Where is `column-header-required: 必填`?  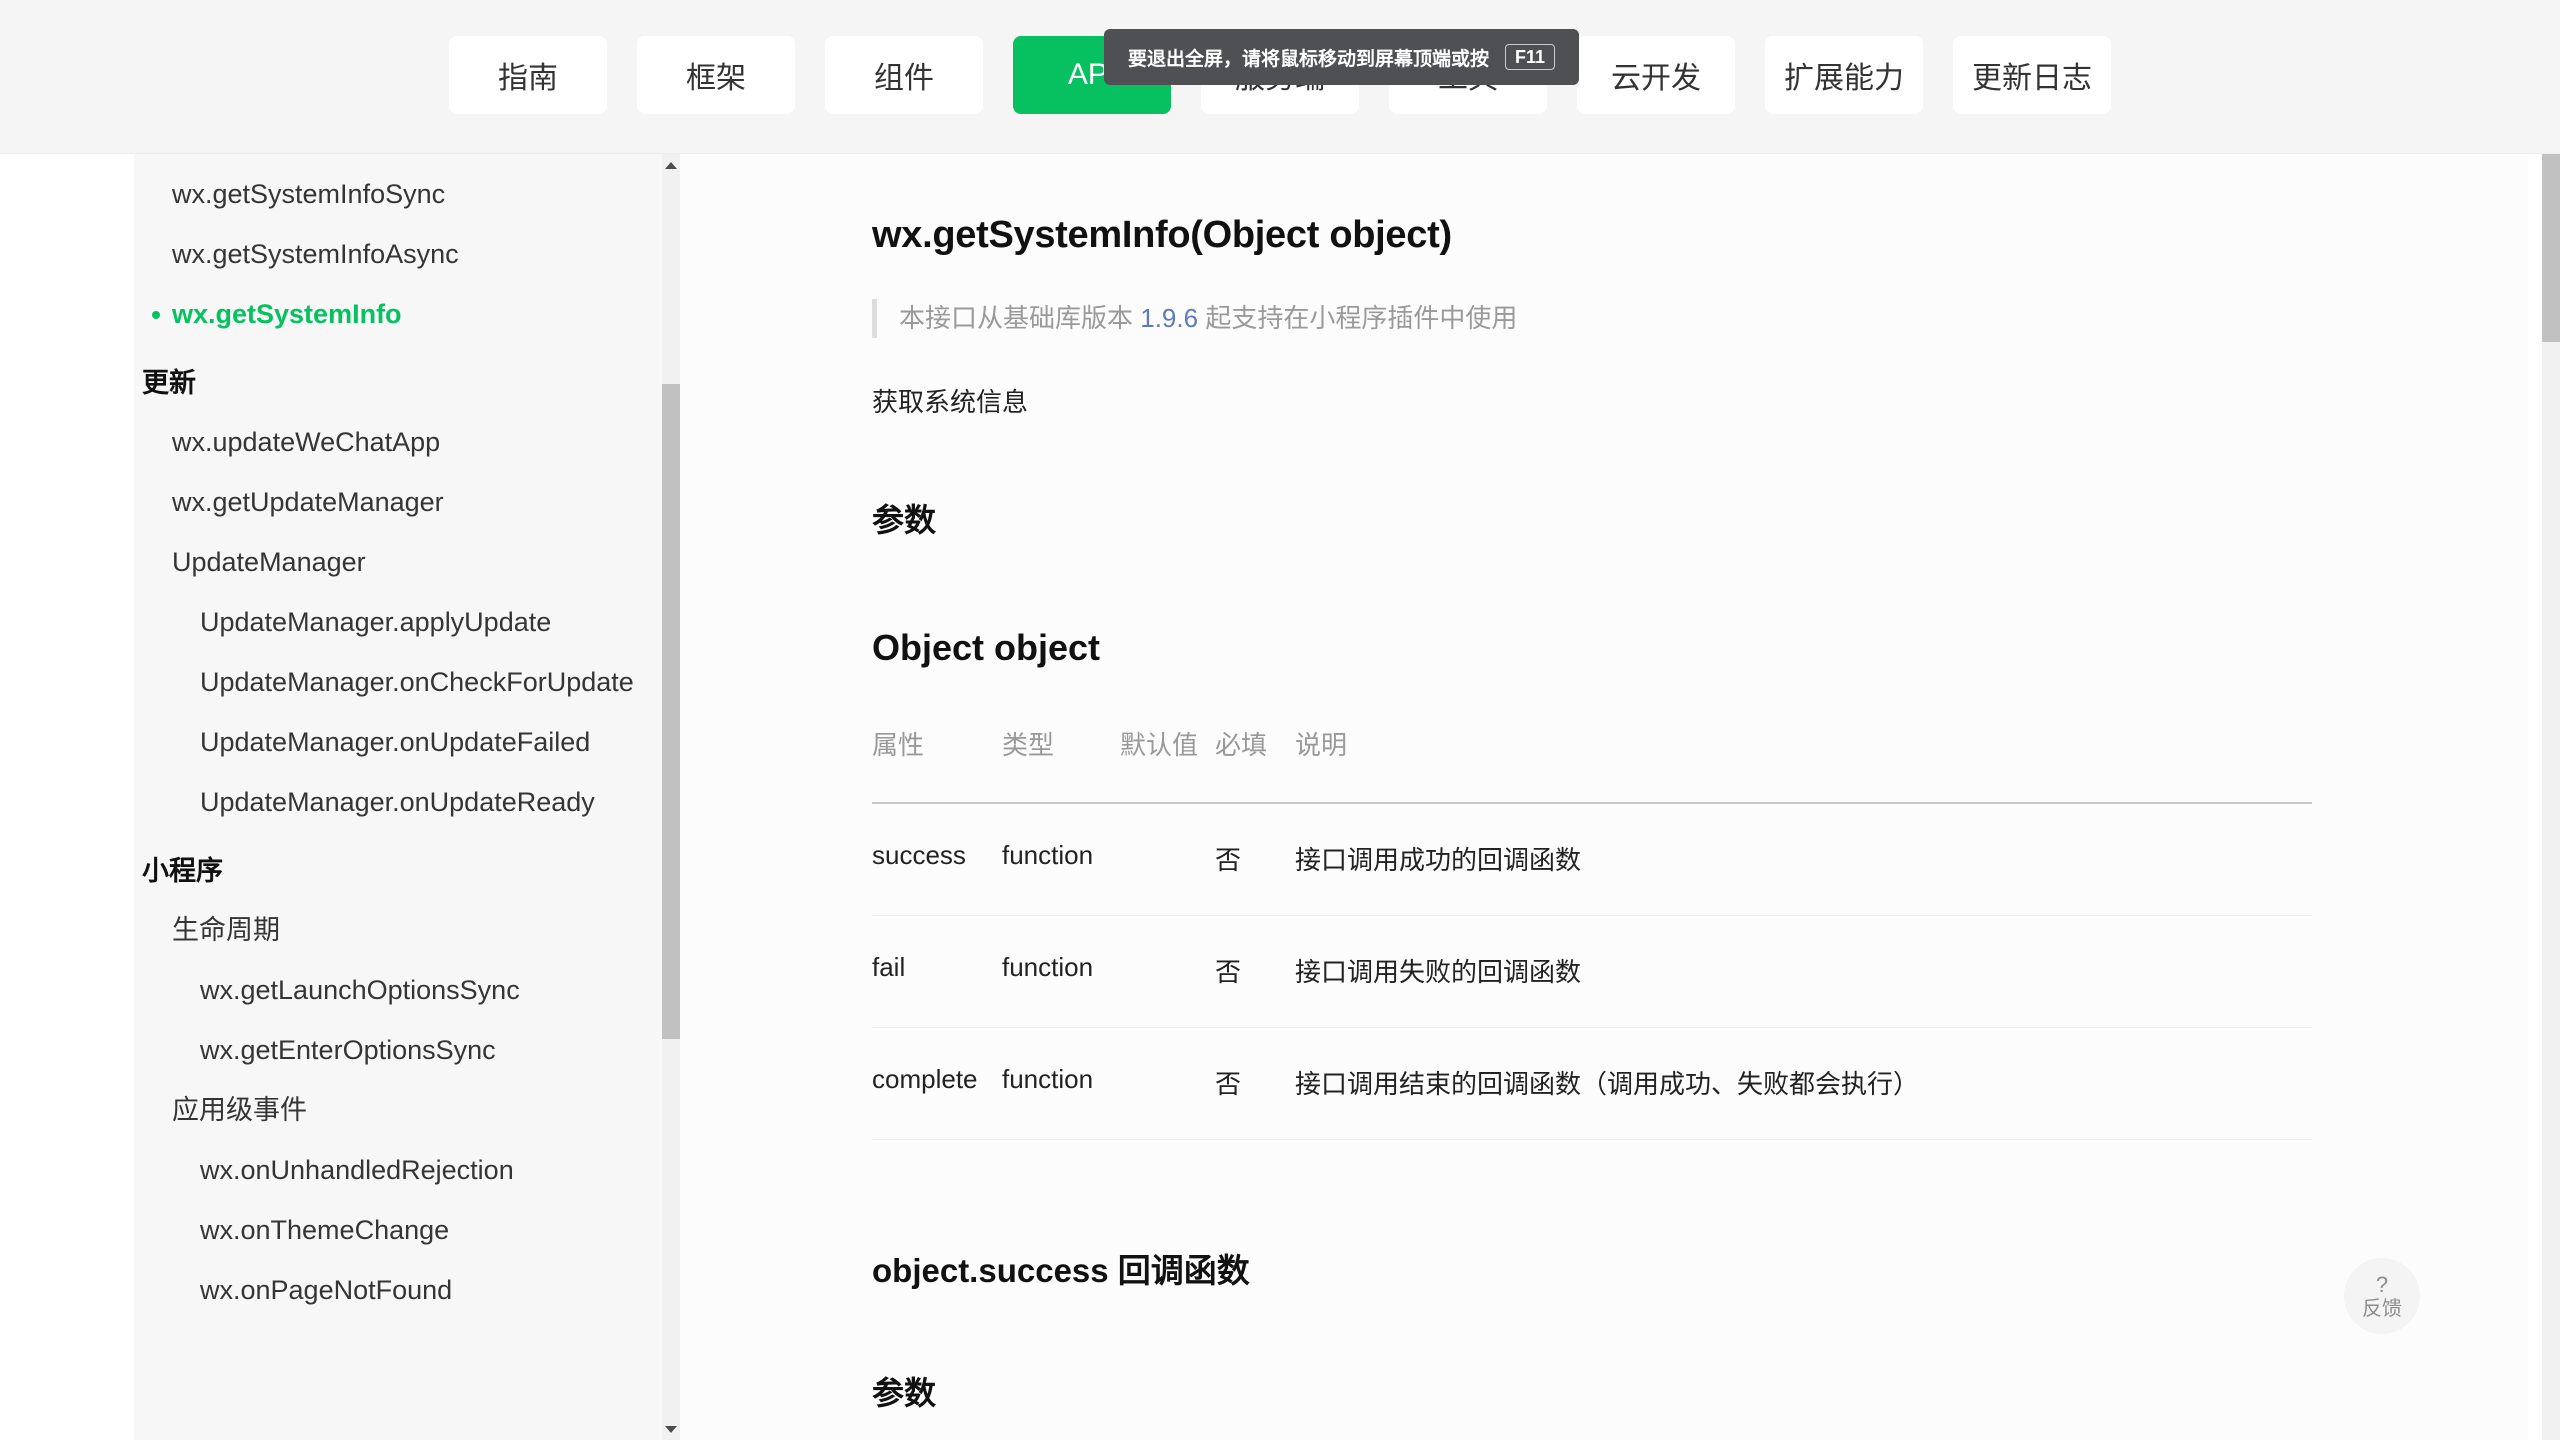
column-header-required: 必填 is located at coordinates (1255, 764).